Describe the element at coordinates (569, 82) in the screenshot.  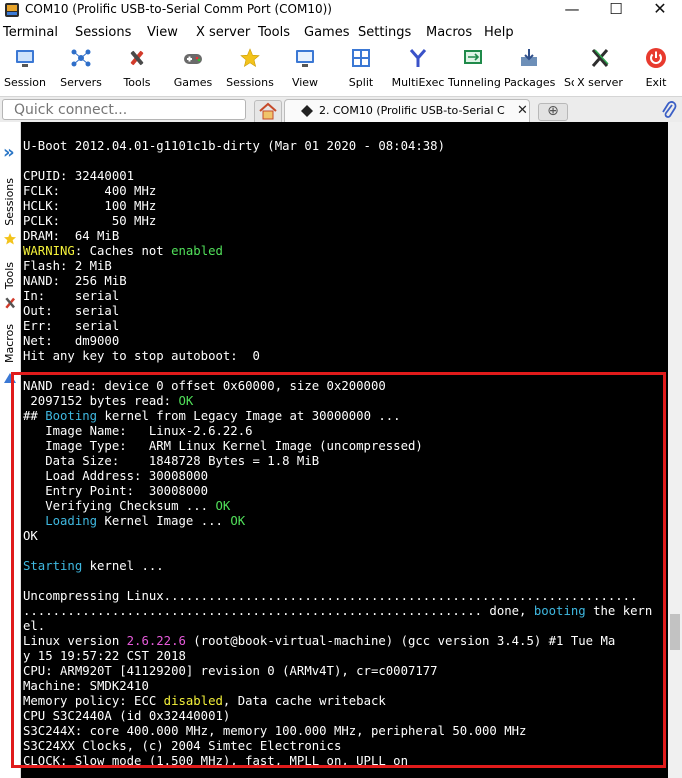
I see `settings-label: Sc` at that location.